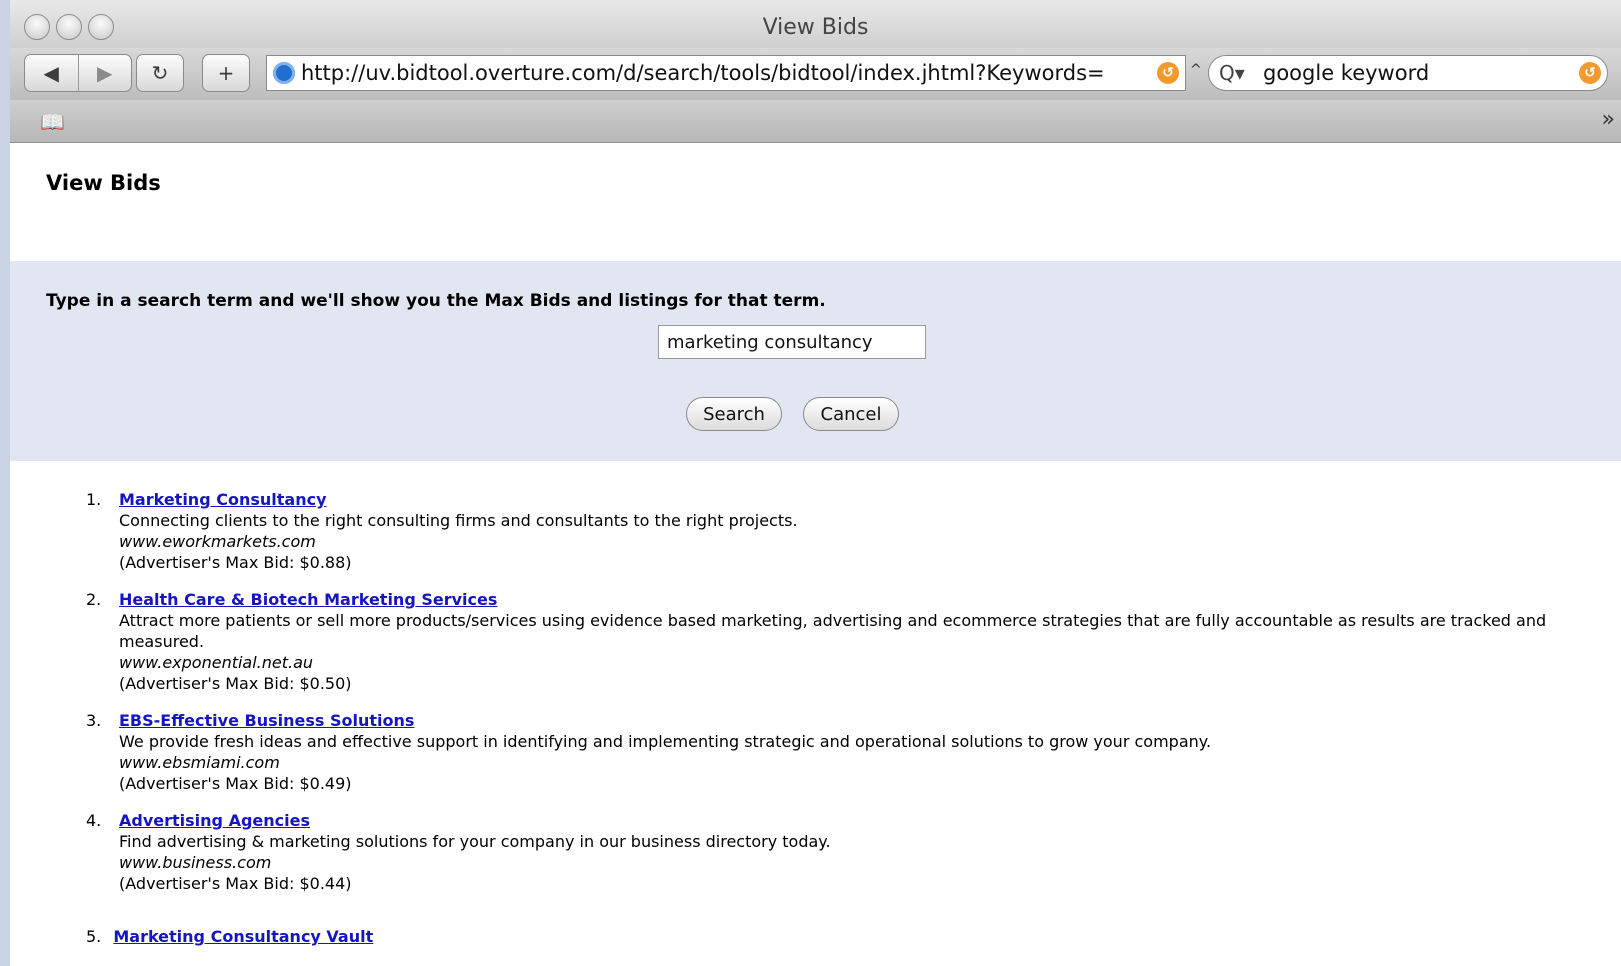 This screenshot has height=966, width=1621. Describe the element at coordinates (1168, 73) in the screenshot. I see `snapback-icon: ↺` at that location.